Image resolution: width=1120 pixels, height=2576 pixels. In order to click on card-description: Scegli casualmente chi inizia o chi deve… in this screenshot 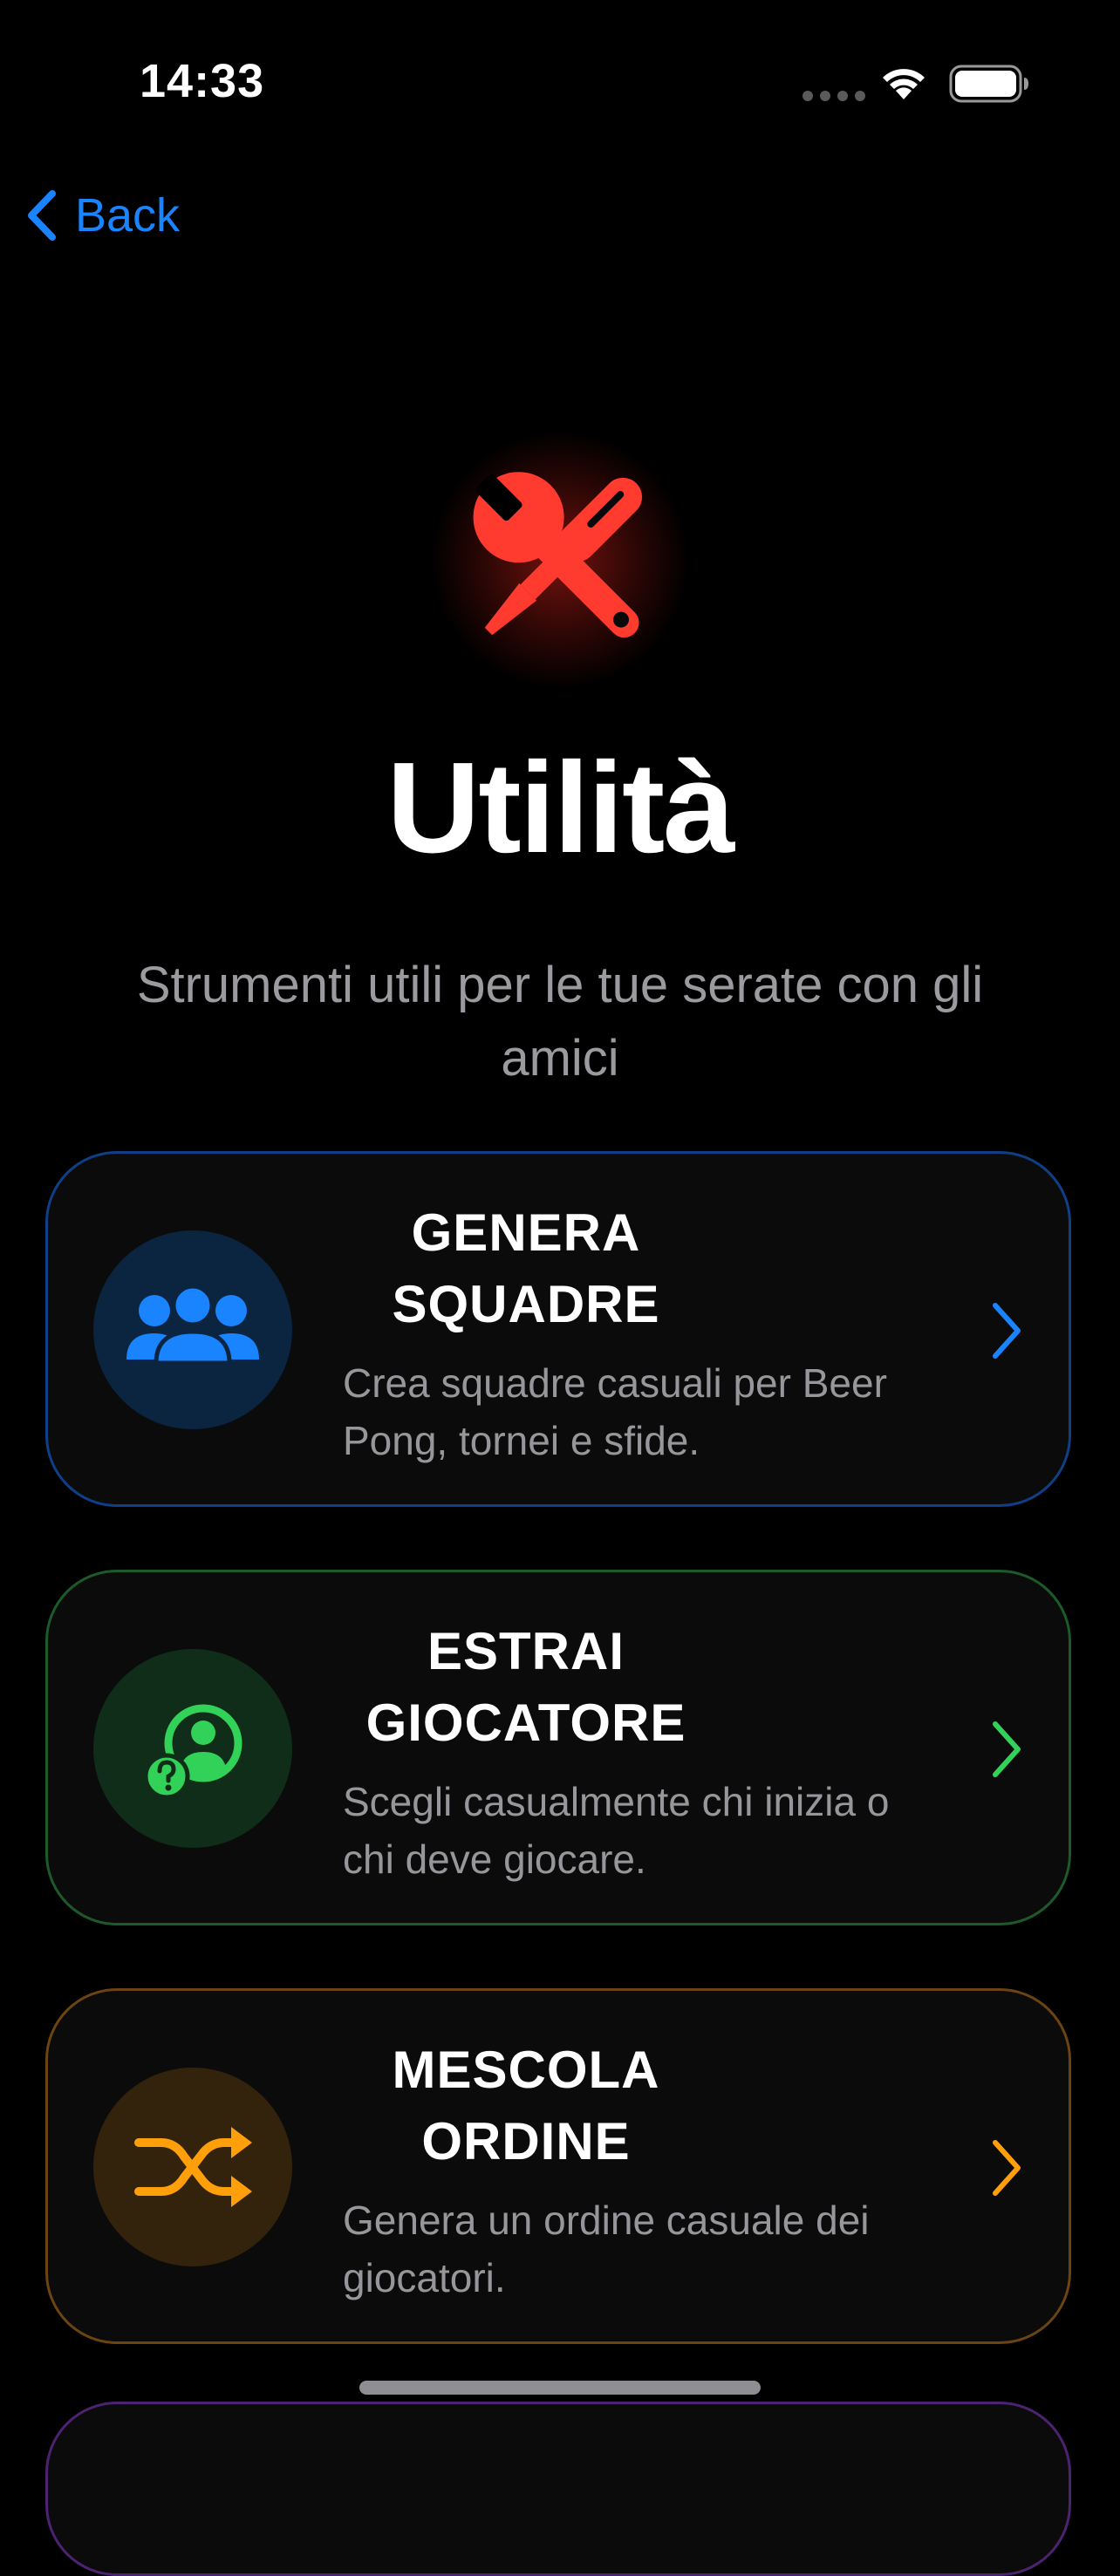, I will do `click(616, 1831)`.